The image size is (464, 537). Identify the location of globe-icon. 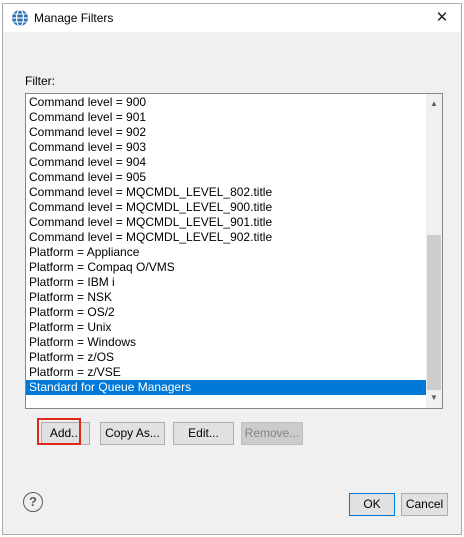
(20, 18).